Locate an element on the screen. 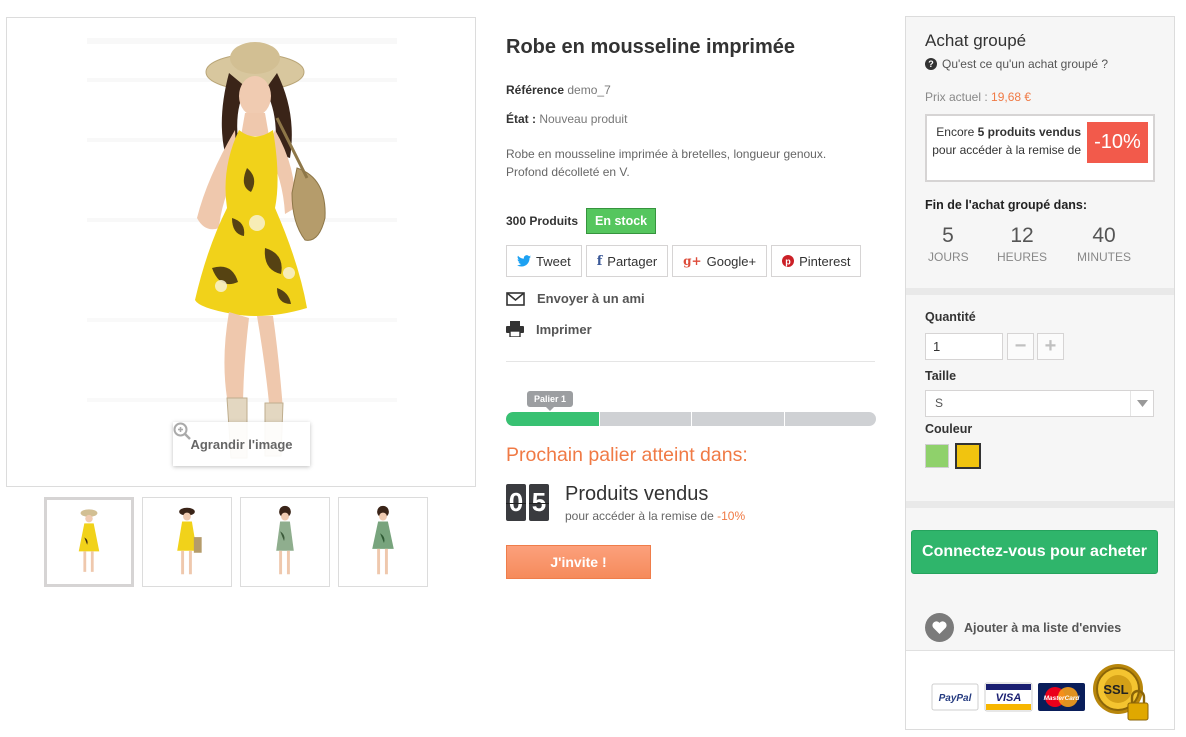 The width and height of the screenshot is (1186, 737). thumbnail-3-image is located at coordinates (285, 540).